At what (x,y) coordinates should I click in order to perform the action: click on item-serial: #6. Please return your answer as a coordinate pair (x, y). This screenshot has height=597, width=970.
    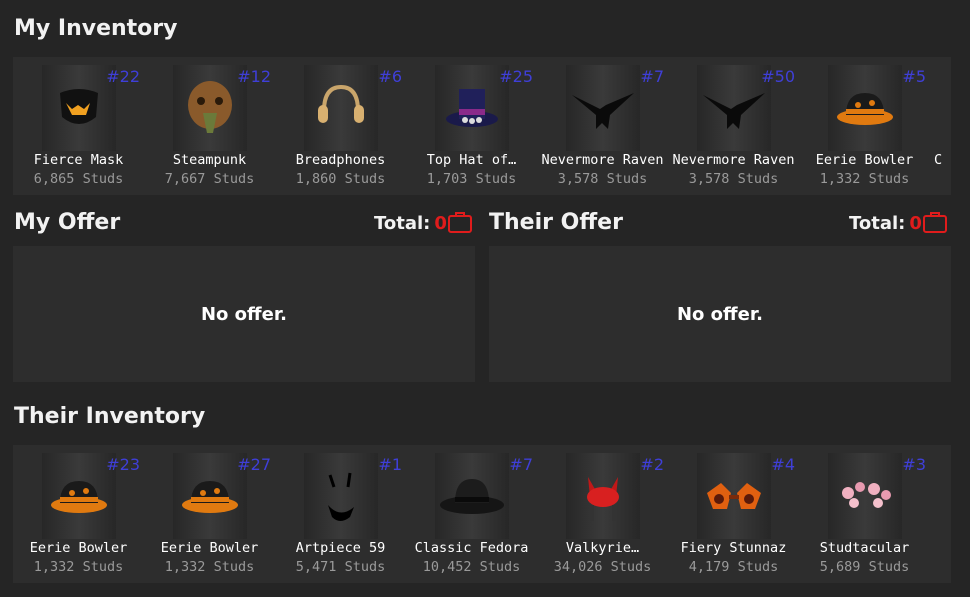
    Looking at the image, I should click on (390, 76).